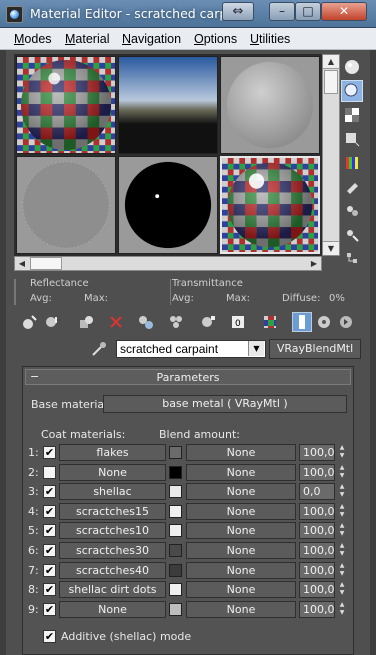 Image resolution: width=376 pixels, height=655 pixels. Describe the element at coordinates (215, 39) in the screenshot. I see `menu-options: Options` at that location.